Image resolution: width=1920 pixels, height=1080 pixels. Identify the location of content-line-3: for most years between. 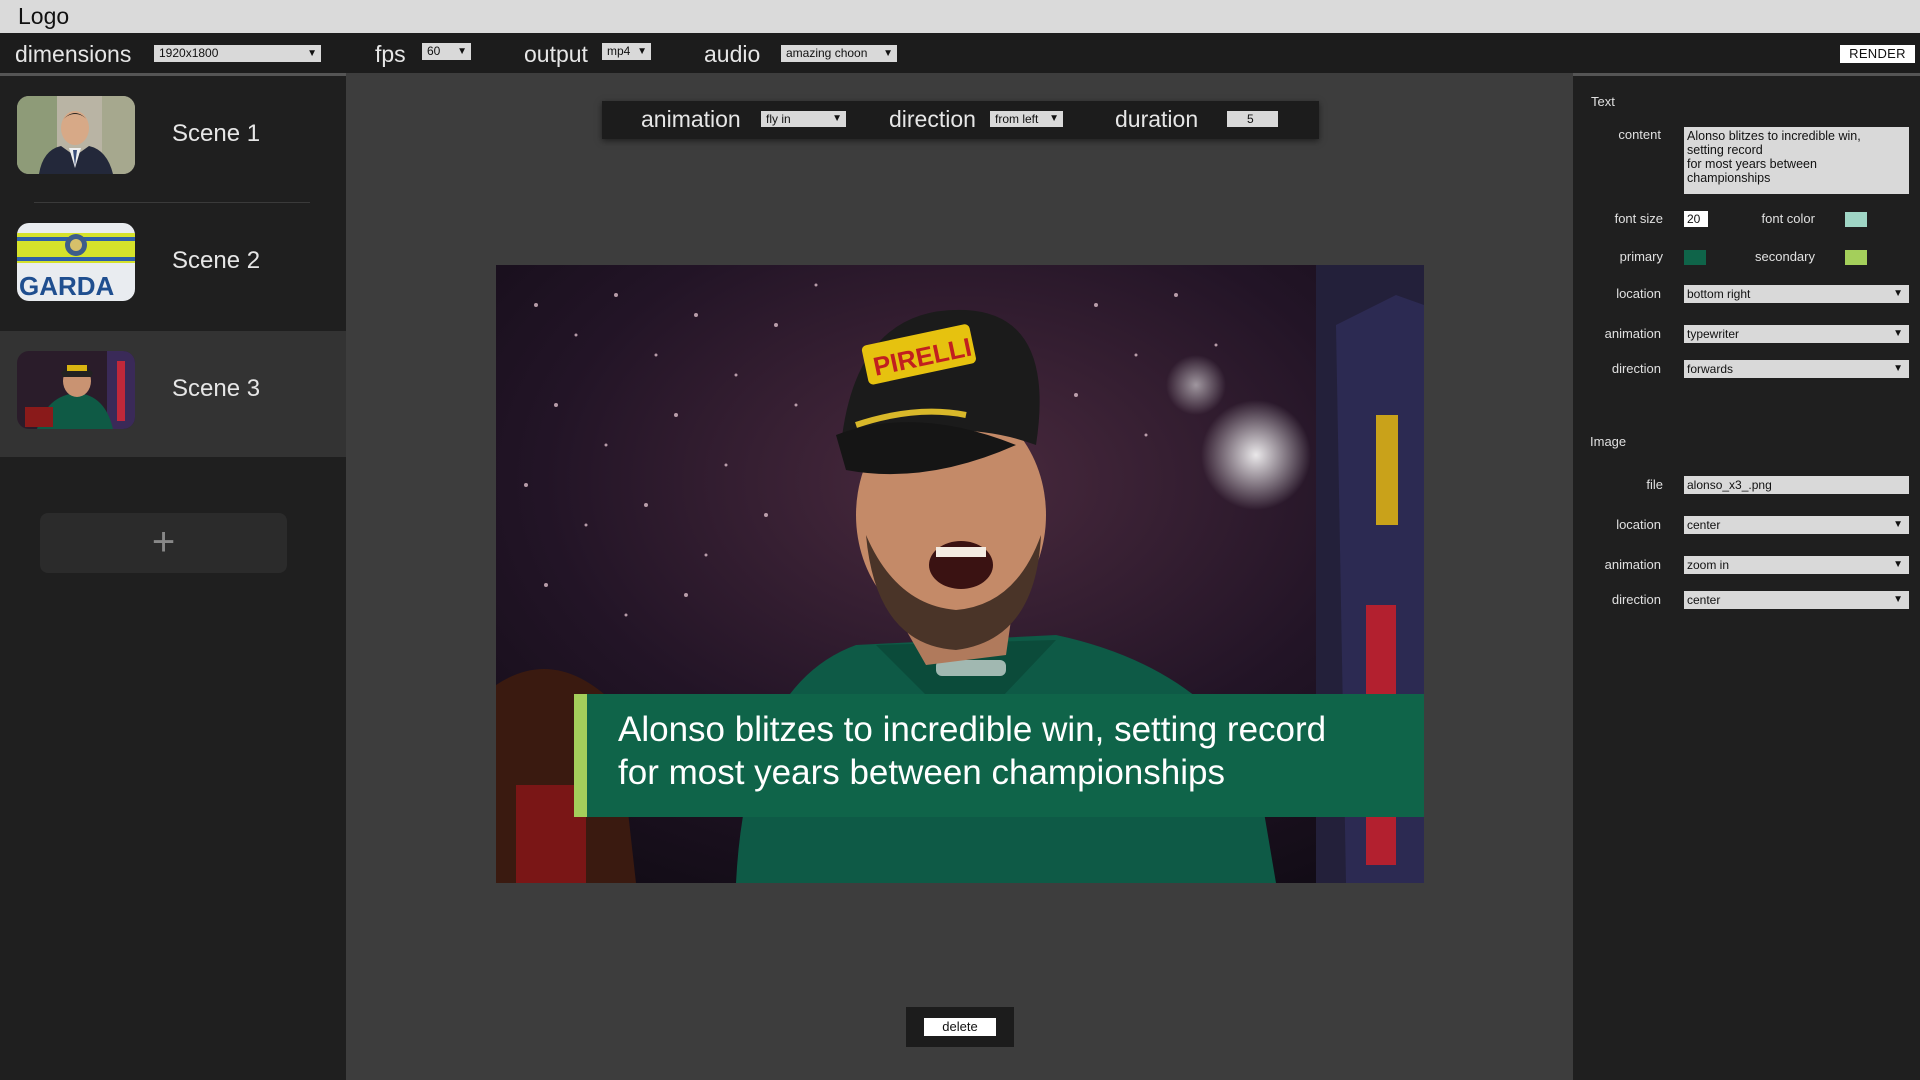
(1752, 164).